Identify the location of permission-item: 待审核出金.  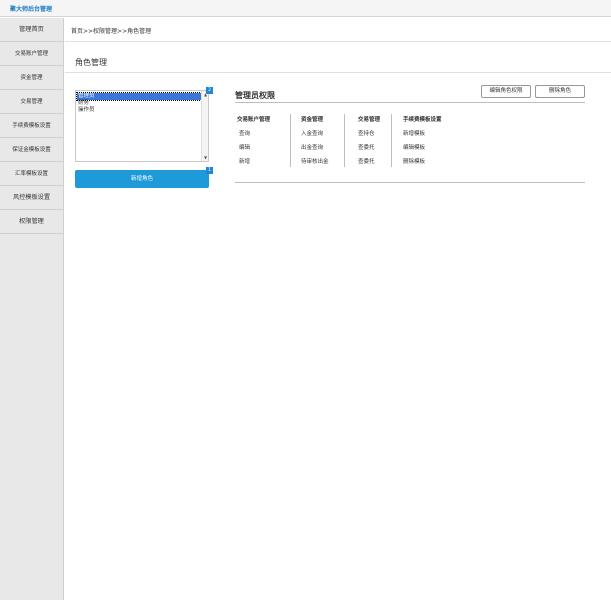
(315, 162).